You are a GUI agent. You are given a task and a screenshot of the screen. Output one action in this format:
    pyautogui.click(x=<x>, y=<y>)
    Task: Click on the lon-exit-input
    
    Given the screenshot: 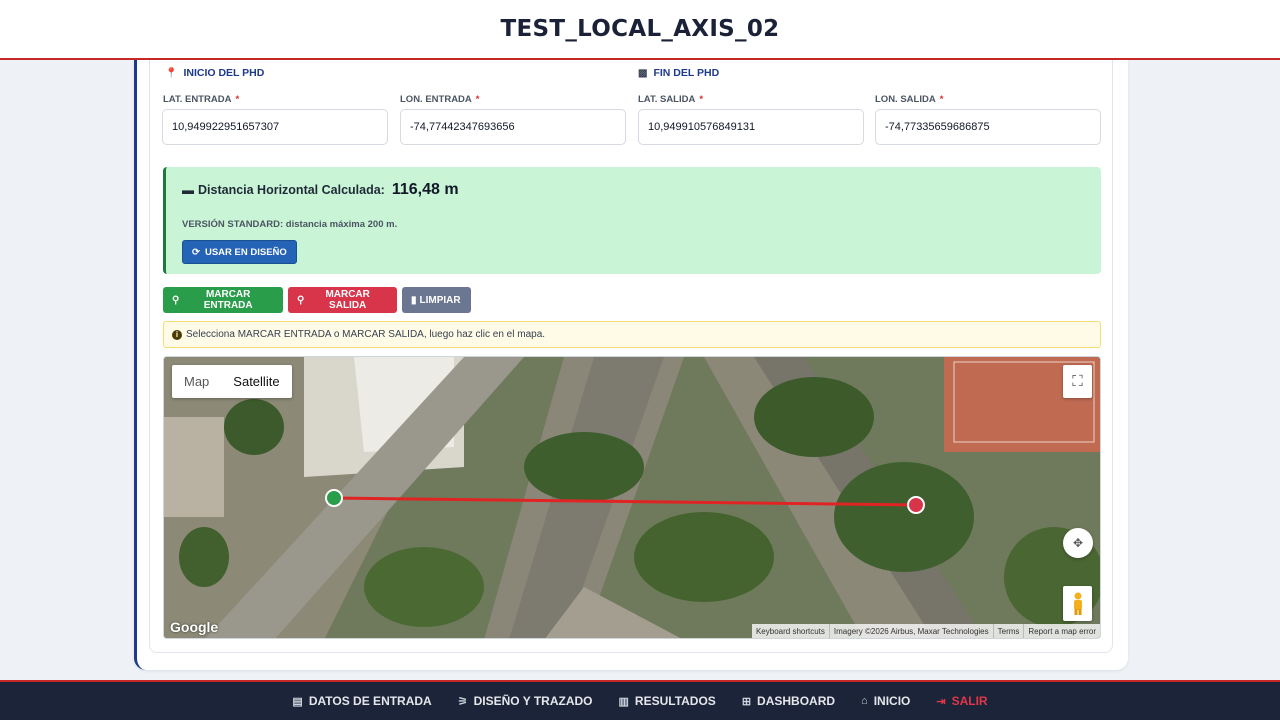 What is the action you would take?
    pyautogui.click(x=988, y=127)
    